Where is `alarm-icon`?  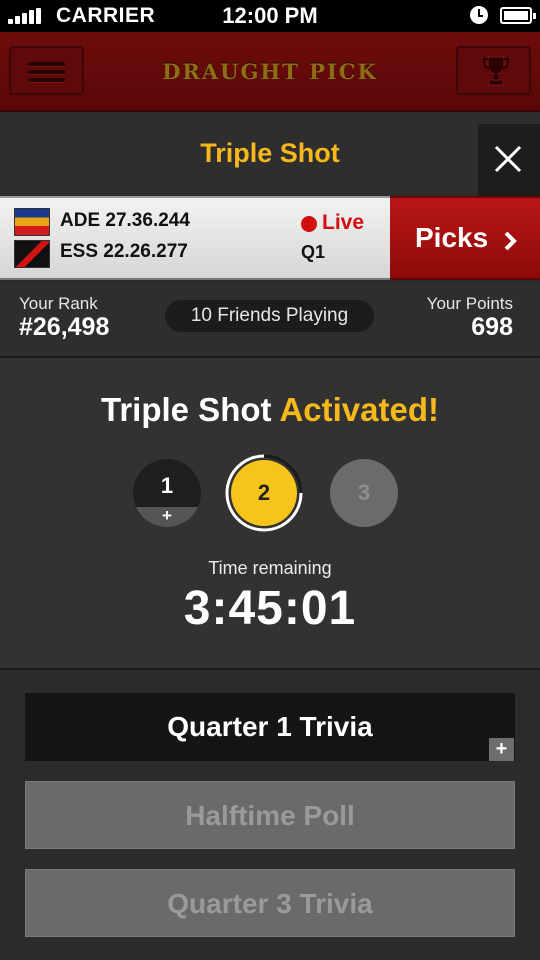 alarm-icon is located at coordinates (479, 15).